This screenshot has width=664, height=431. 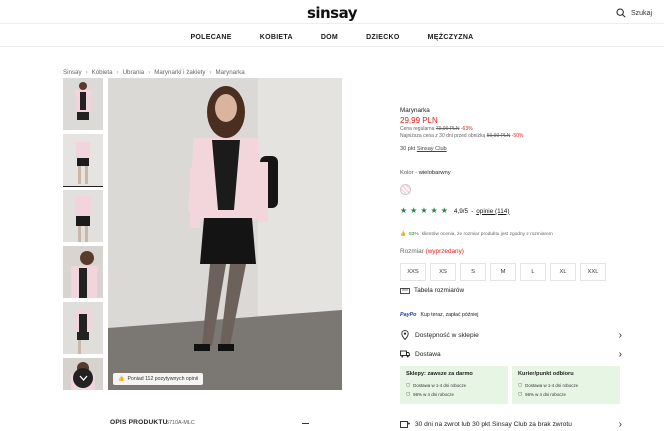 I want to click on chevron-down-icon, so click(x=83, y=378).